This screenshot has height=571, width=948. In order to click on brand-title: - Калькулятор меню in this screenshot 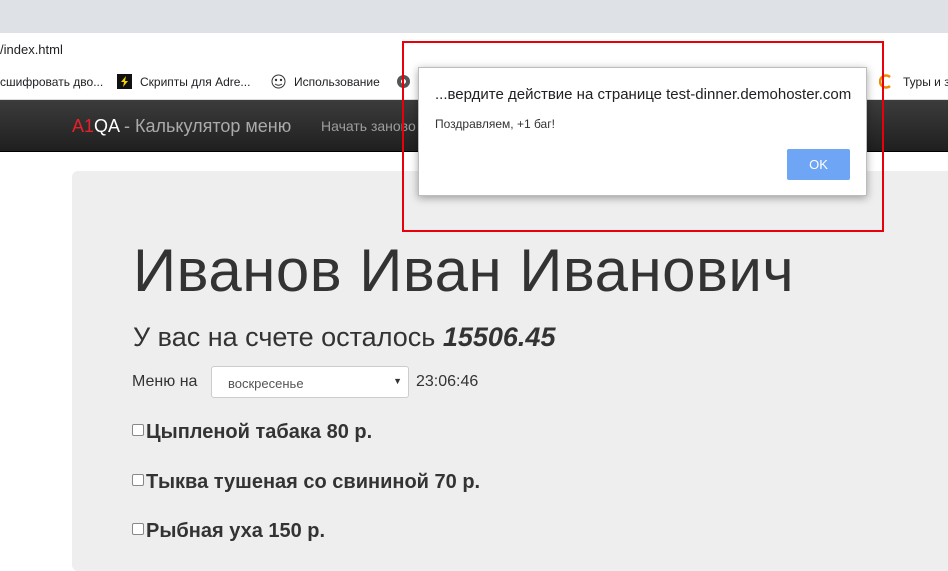, I will do `click(205, 126)`.